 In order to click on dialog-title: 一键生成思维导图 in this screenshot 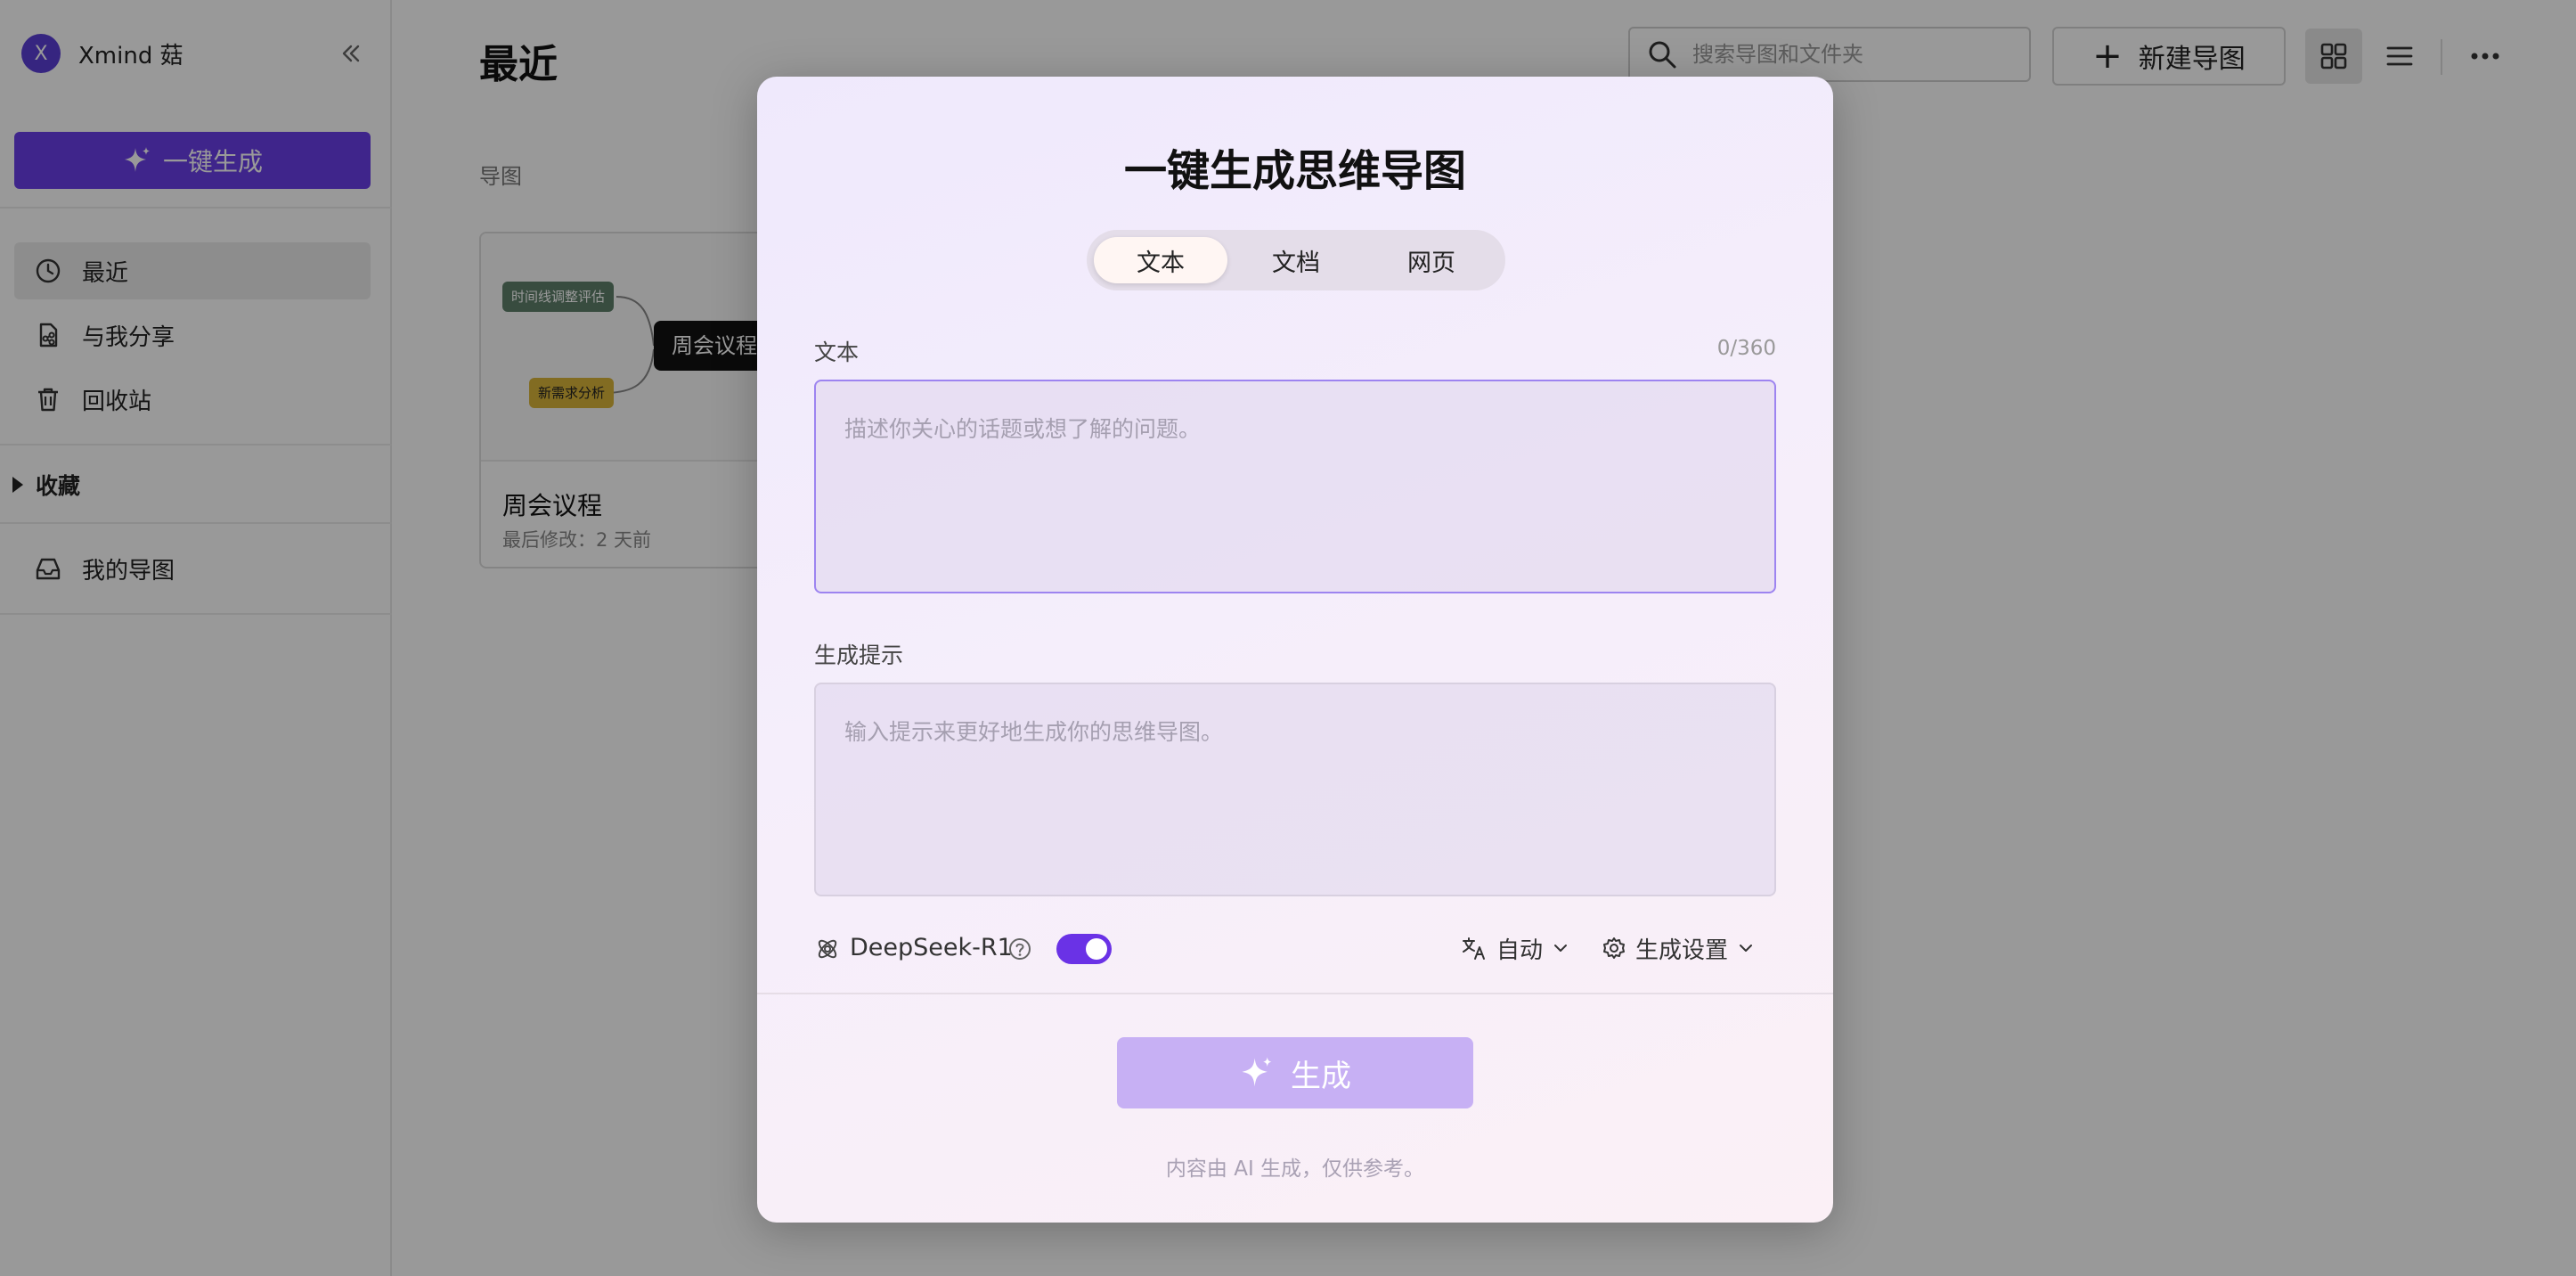, I will do `click(1294, 171)`.